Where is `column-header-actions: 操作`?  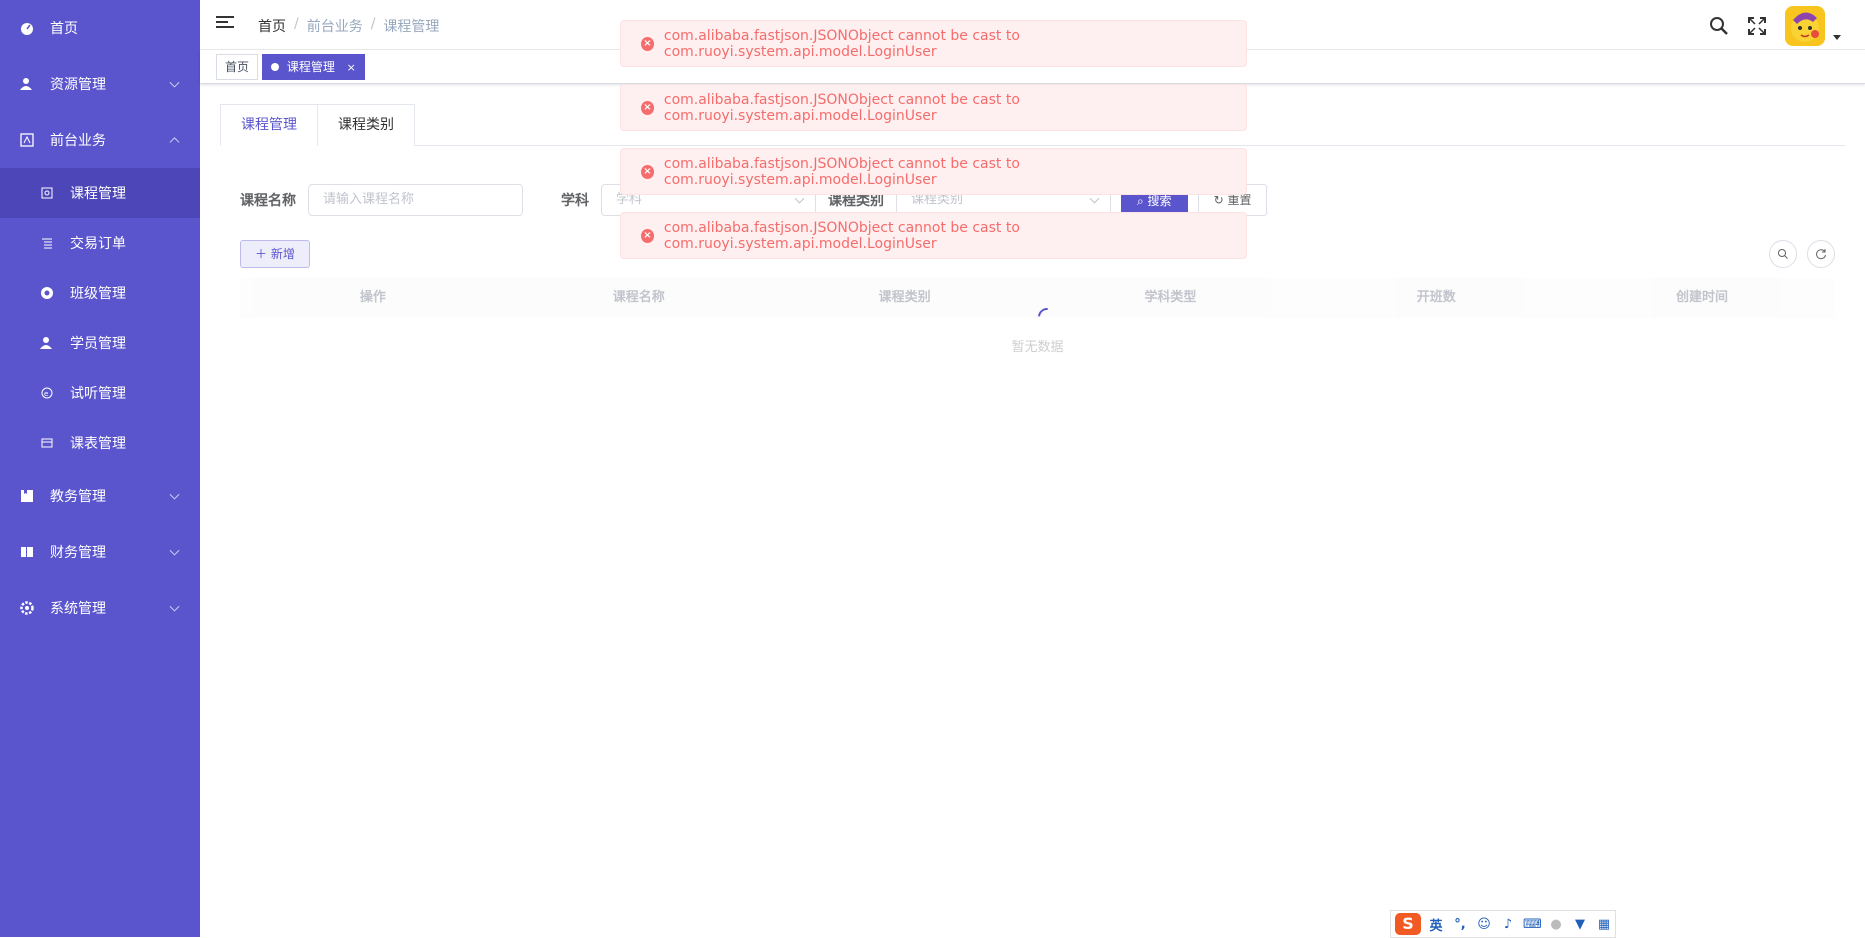
column-header-actions: 操作 is located at coordinates (372, 297).